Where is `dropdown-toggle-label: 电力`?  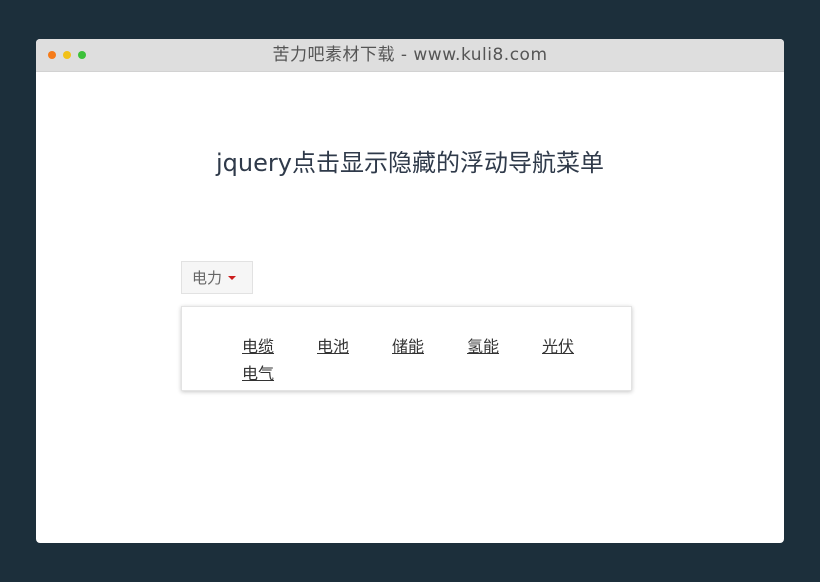
dropdown-toggle-label: 电力 is located at coordinates (207, 278).